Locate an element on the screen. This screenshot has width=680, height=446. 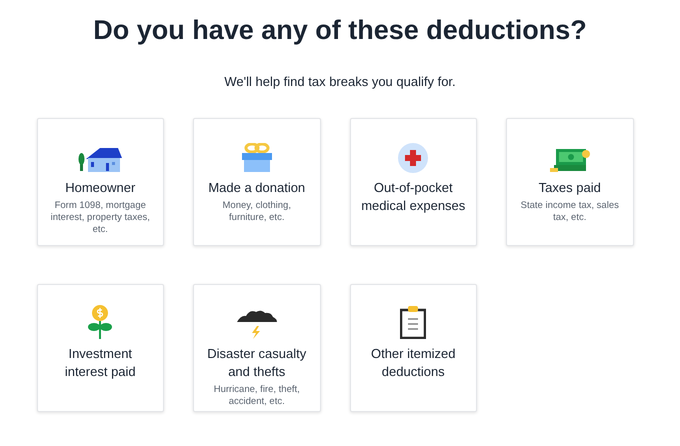
card-description: Form 1098, mortgage interest, property taxes, etc. is located at coordinates (100, 218).